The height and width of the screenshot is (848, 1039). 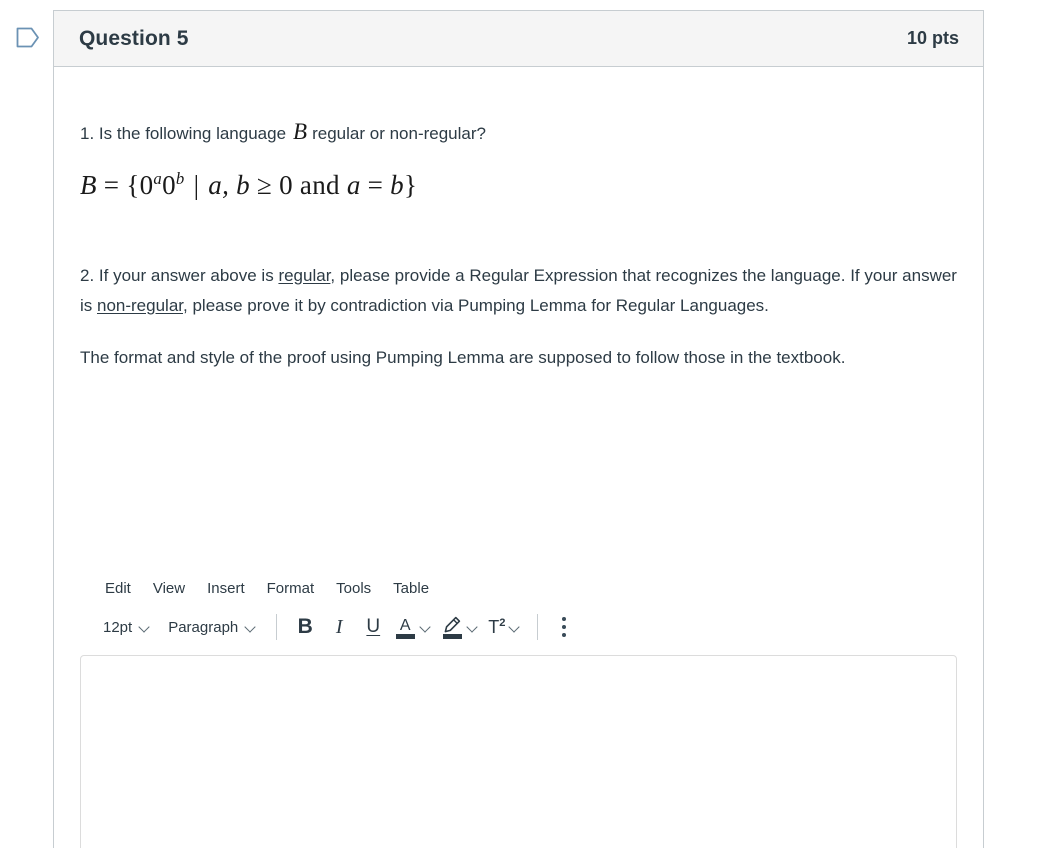 I want to click on menu-item-view: View, so click(x=169, y=588).